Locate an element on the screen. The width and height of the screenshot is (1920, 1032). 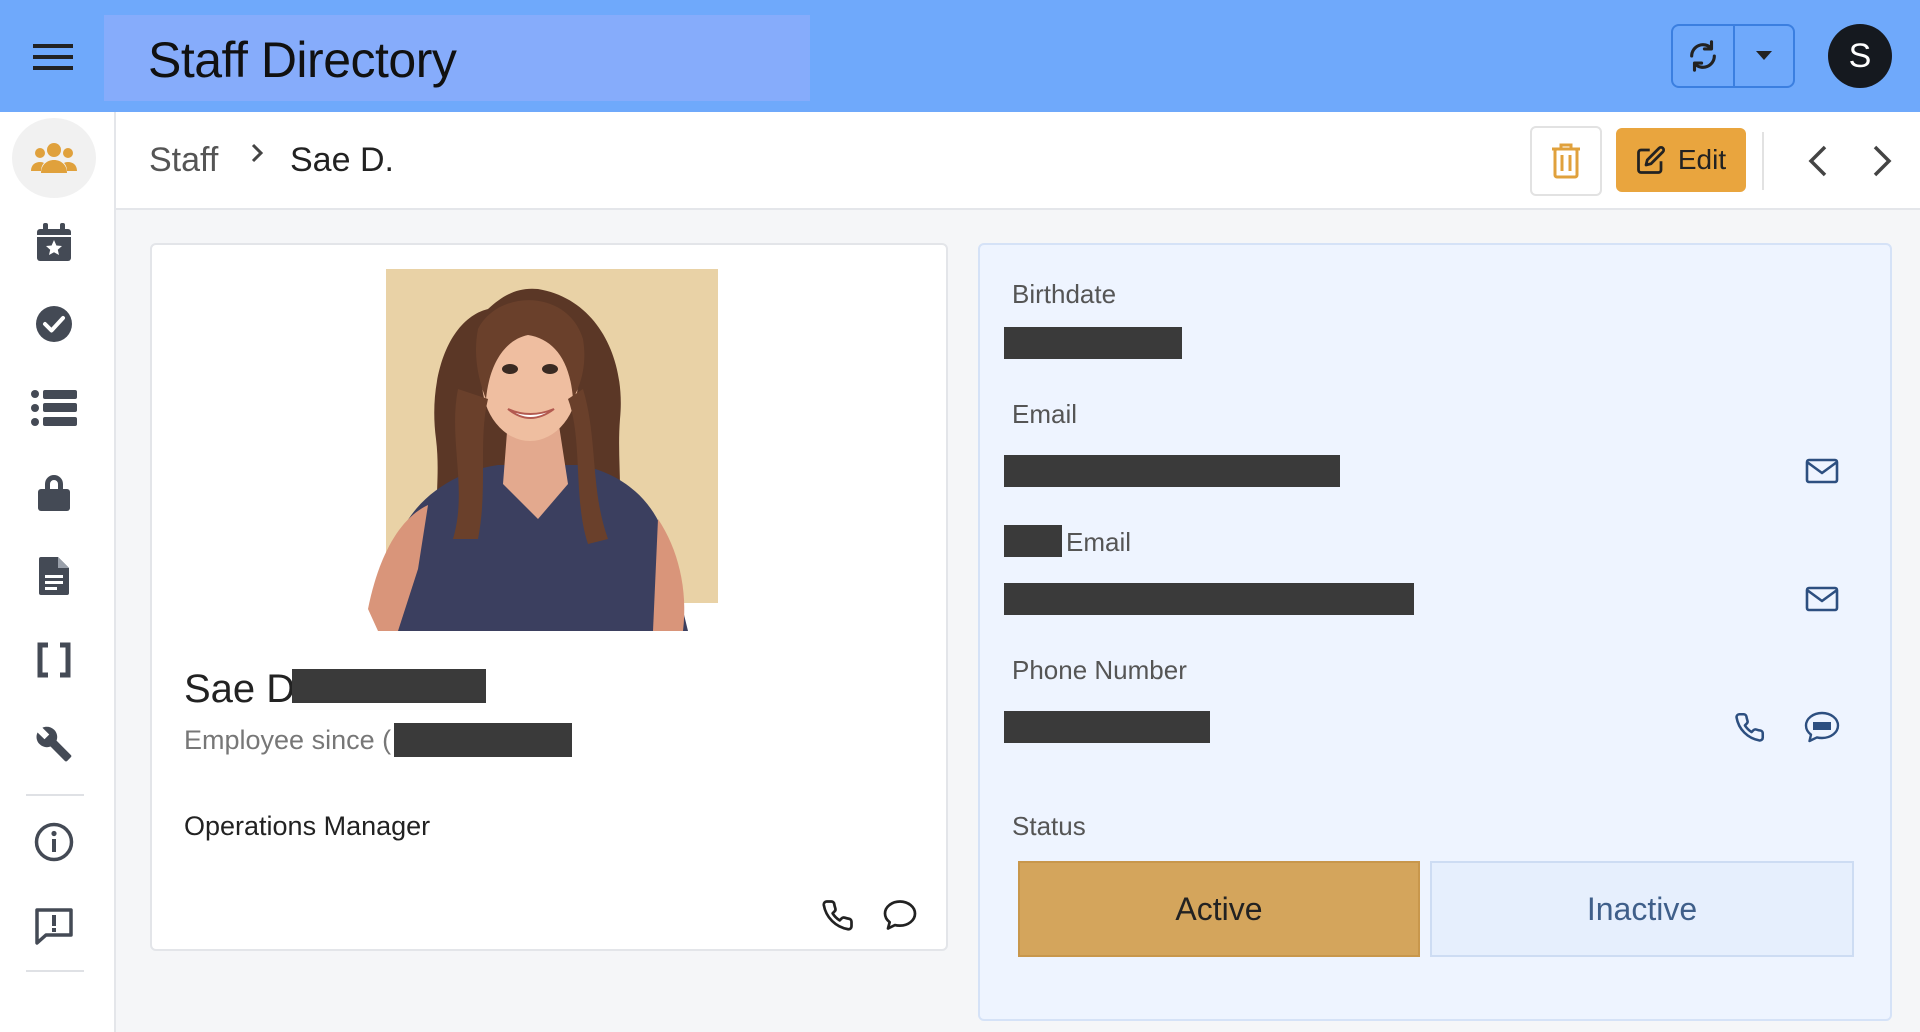
delete-button is located at coordinates (1566, 161).